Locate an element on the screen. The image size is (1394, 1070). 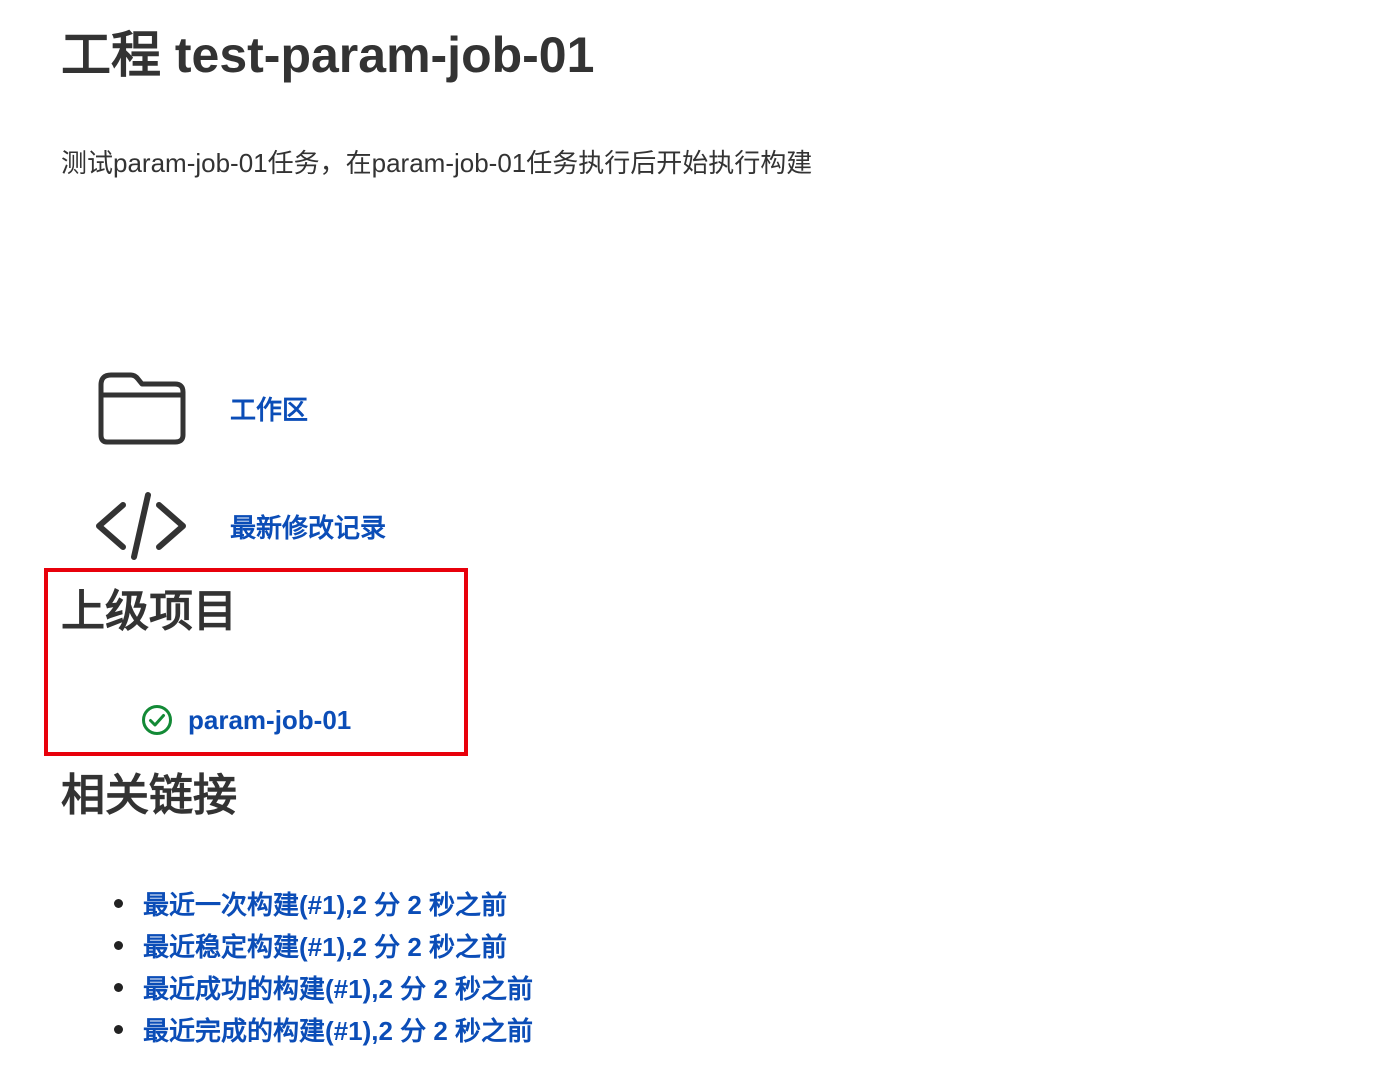
last-stable-build-link: 最近稳定构建(#1),2 分 2 秒之前 is located at coordinates (325, 945).